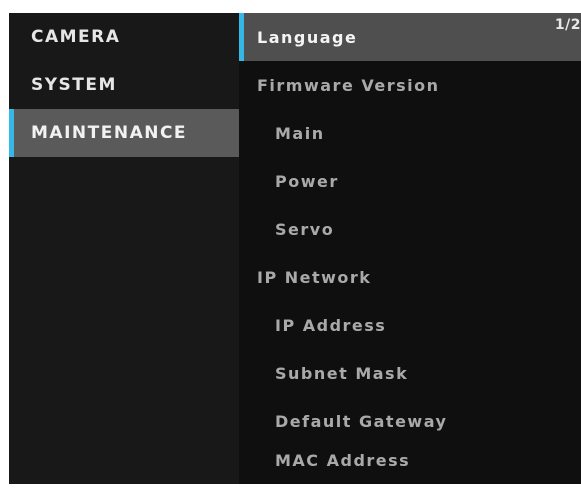 The image size is (581, 489). I want to click on category-item-label: CAMERA, so click(76, 37).